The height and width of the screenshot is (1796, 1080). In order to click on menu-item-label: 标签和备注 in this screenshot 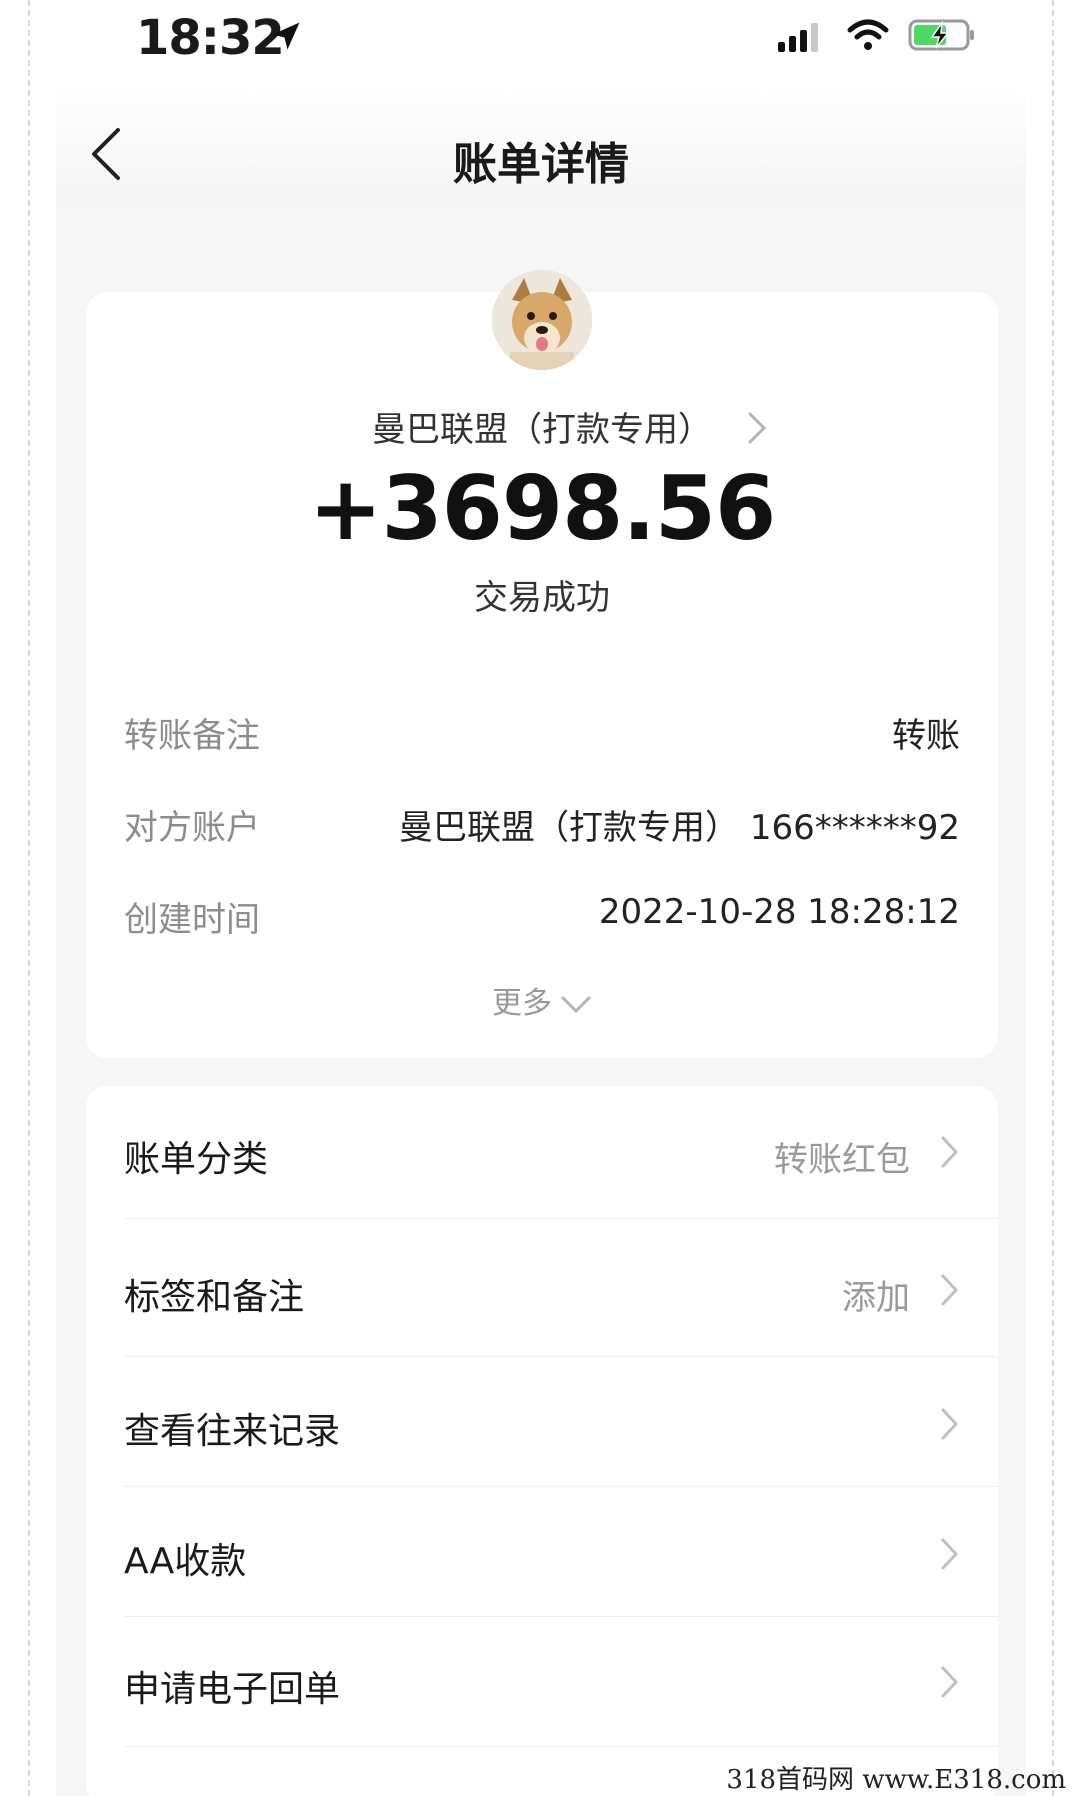, I will do `click(214, 1297)`.